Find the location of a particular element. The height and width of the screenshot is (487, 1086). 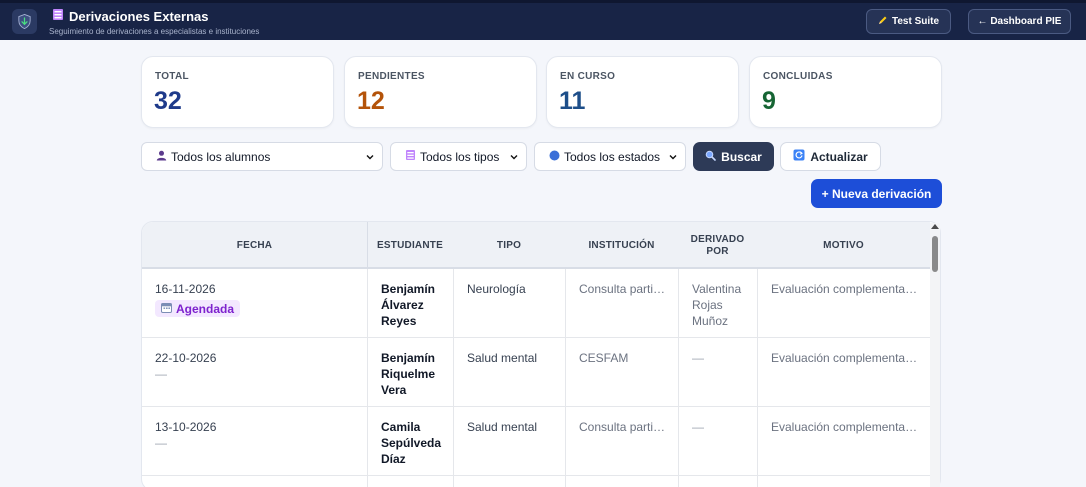

scroll-up-arrow-icon is located at coordinates (935, 226).